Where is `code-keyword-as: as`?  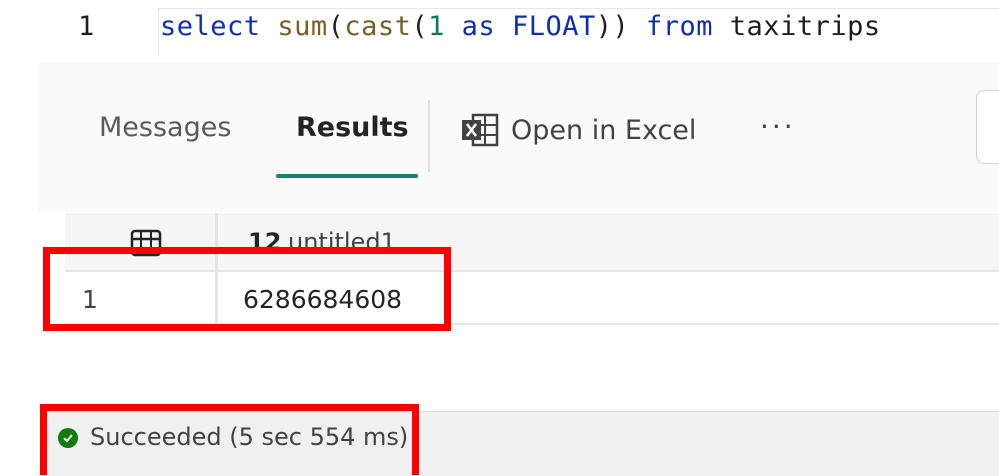
code-keyword-as: as is located at coordinates (478, 26).